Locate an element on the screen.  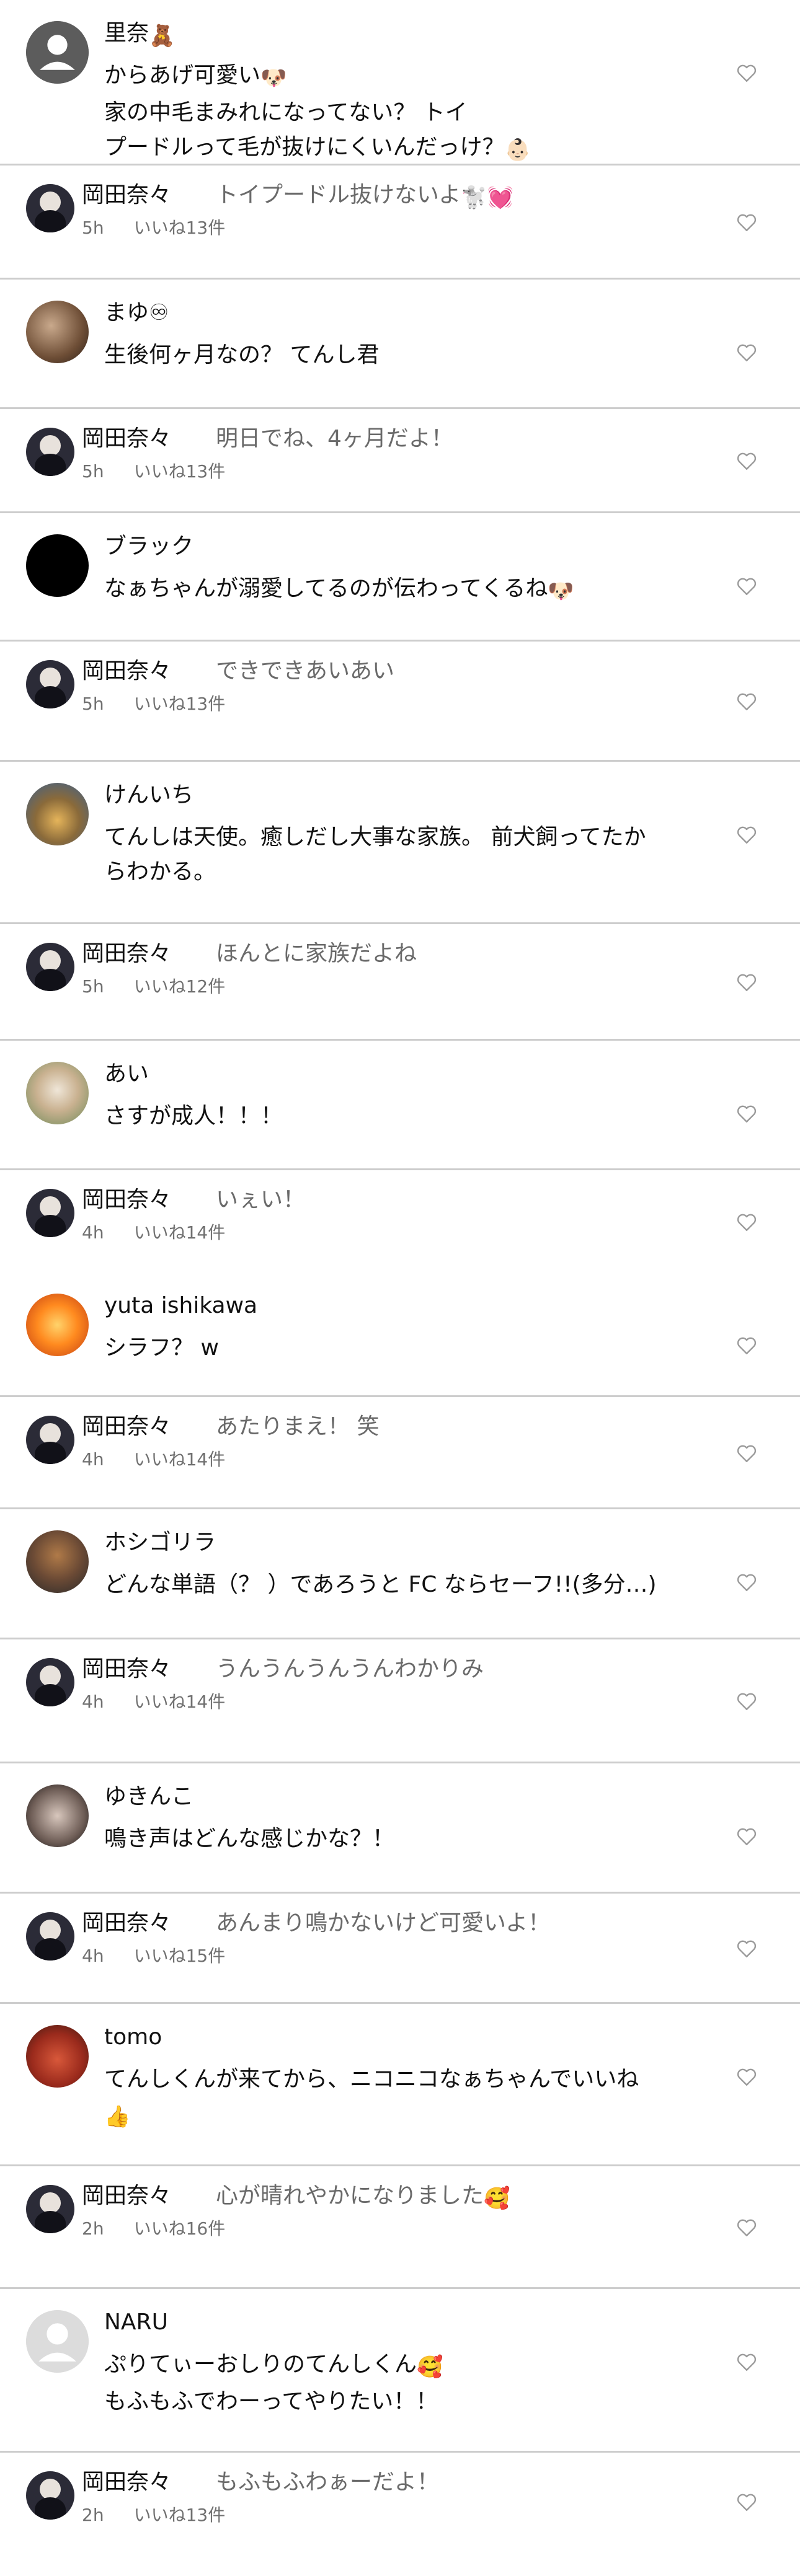
reply-text-body: 心が晴れやかになりました is located at coordinates (350, 2195).